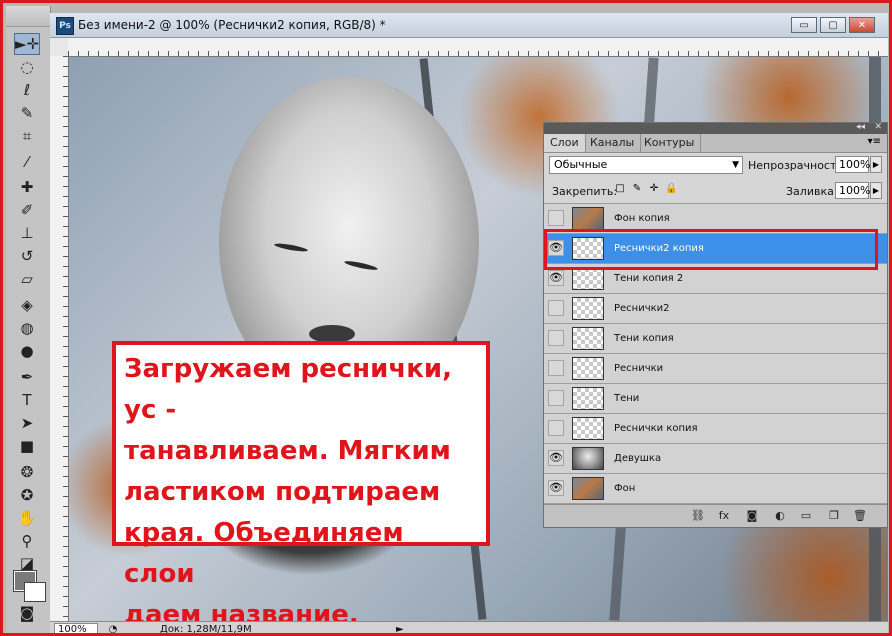 This screenshot has width=892, height=636. What do you see at coordinates (400, 628) in the screenshot?
I see `status-menu-arrow: ►` at bounding box center [400, 628].